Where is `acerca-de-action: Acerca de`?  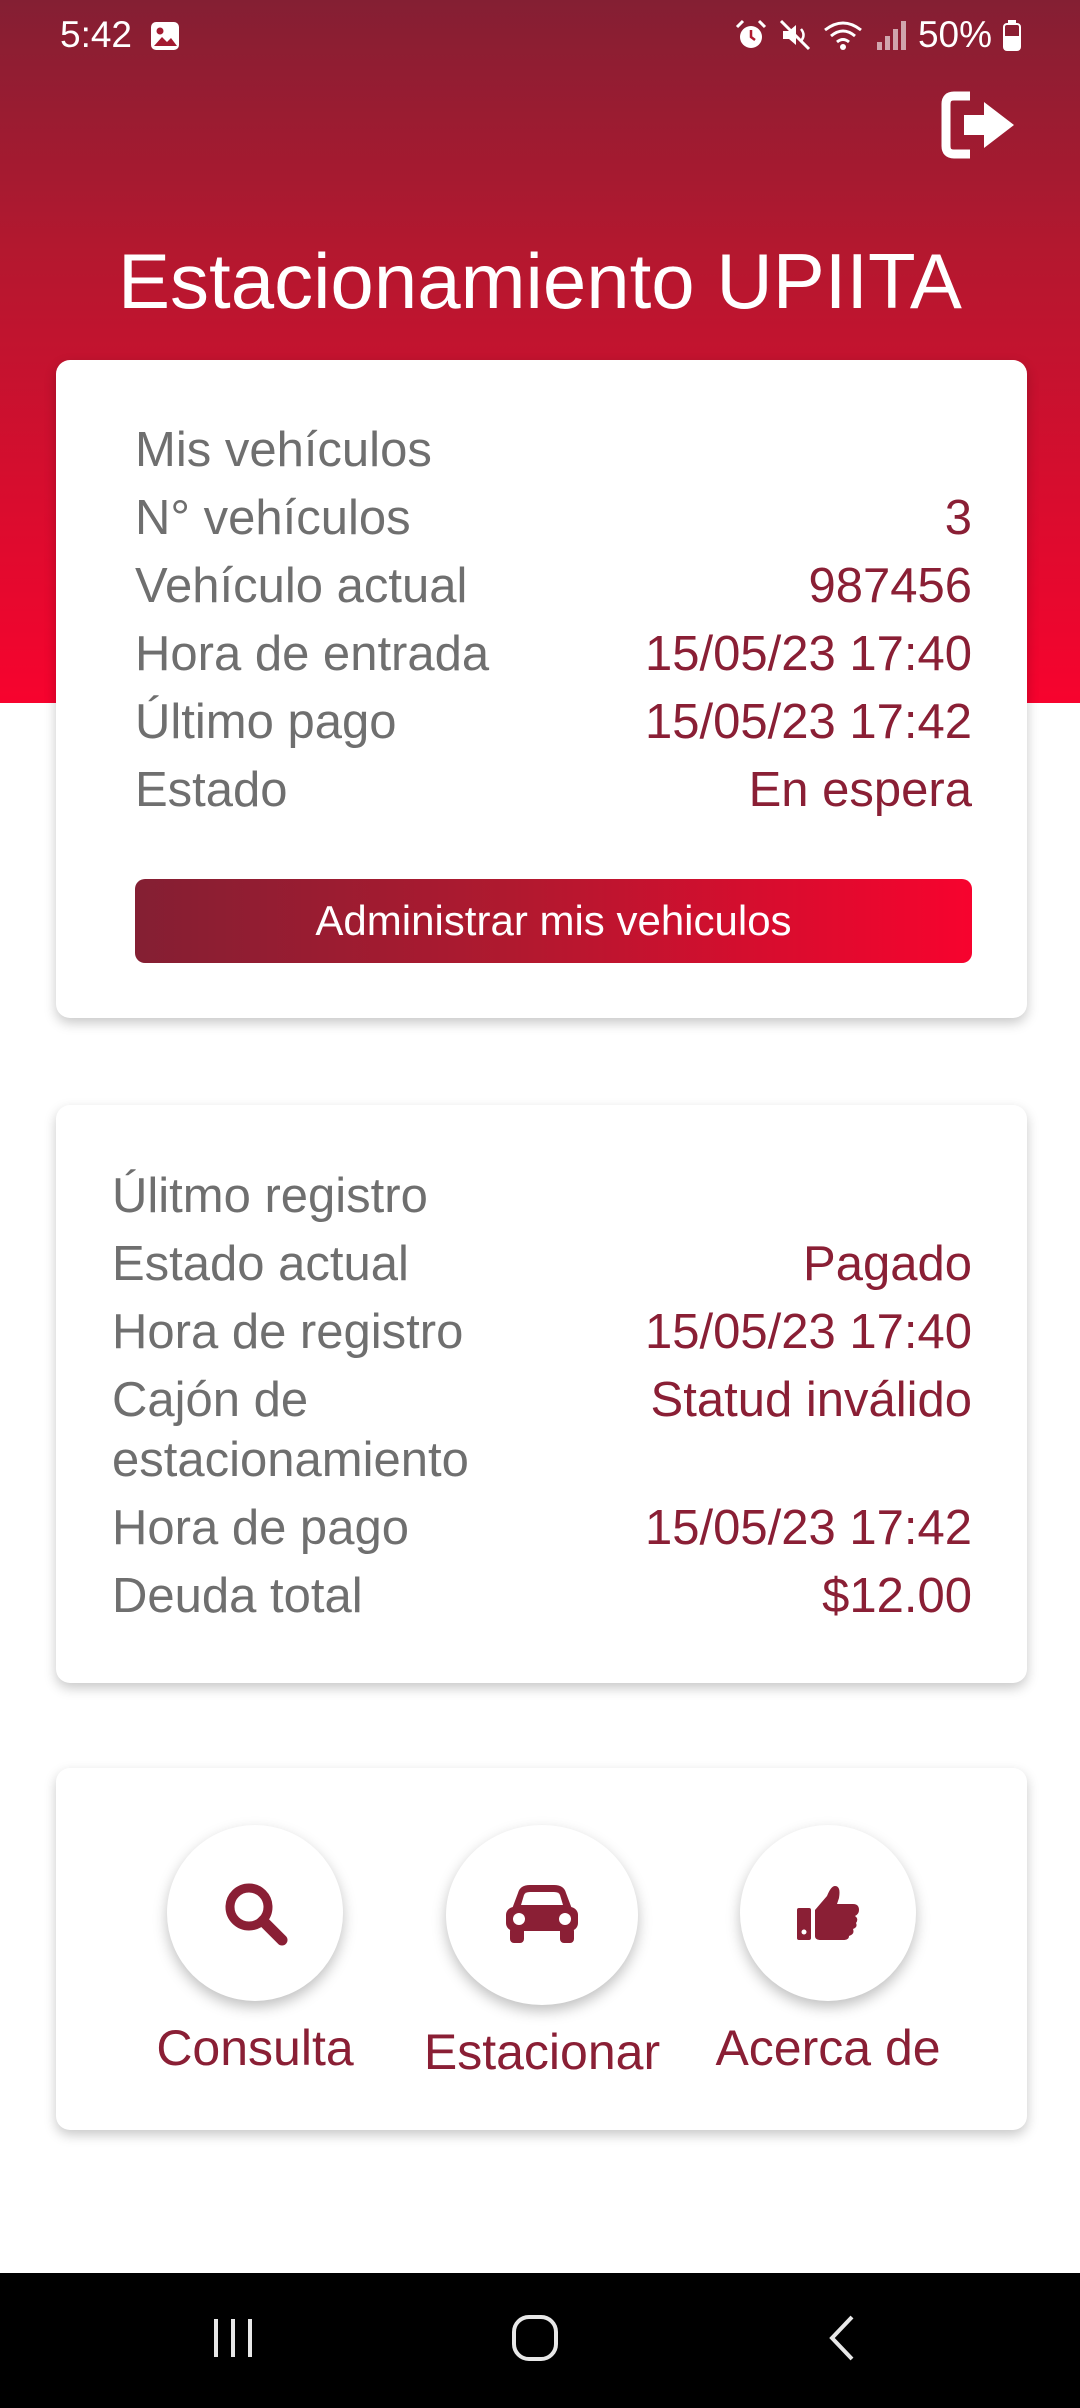
acerca-de-action: Acerca de is located at coordinates (828, 1951).